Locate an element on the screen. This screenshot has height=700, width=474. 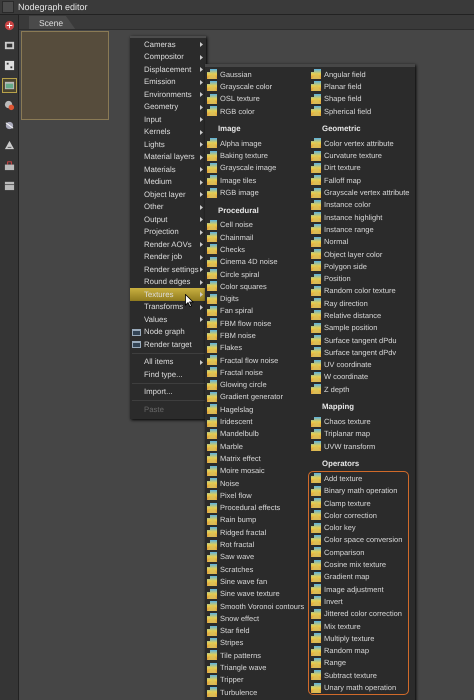
panel-icon is located at coordinates (9, 185).